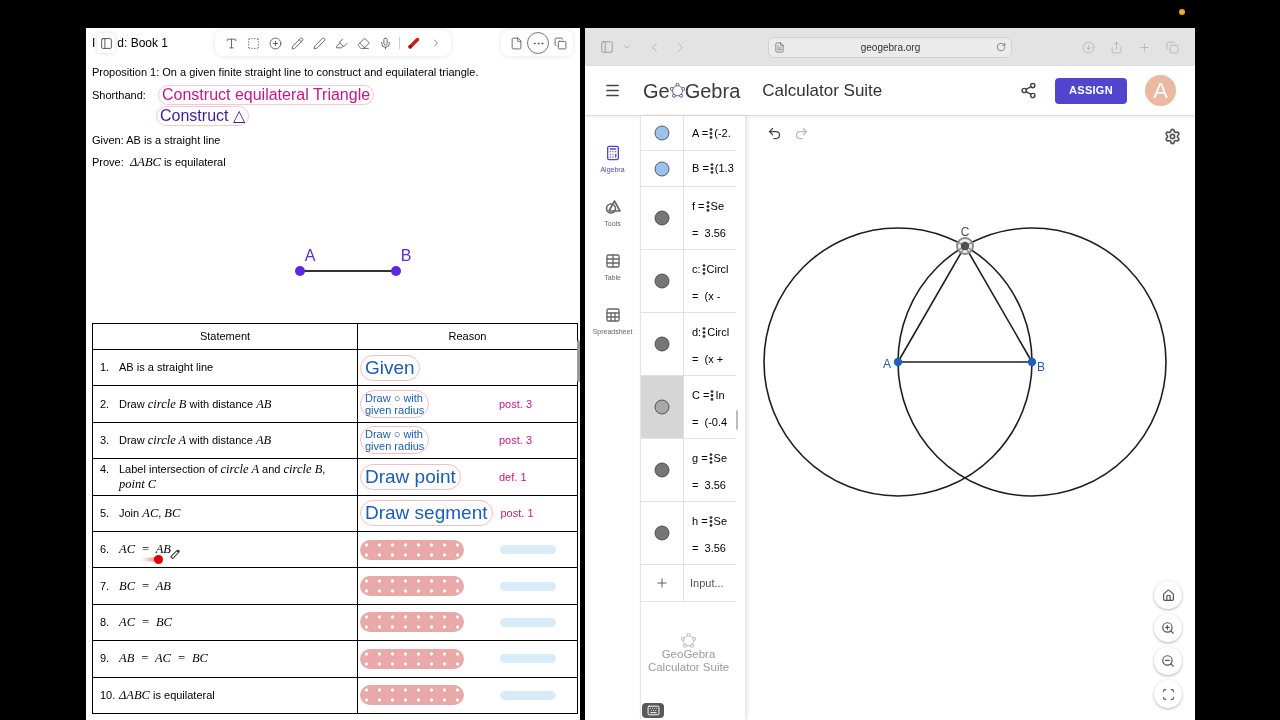  I want to click on redo-icon, so click(801, 133).